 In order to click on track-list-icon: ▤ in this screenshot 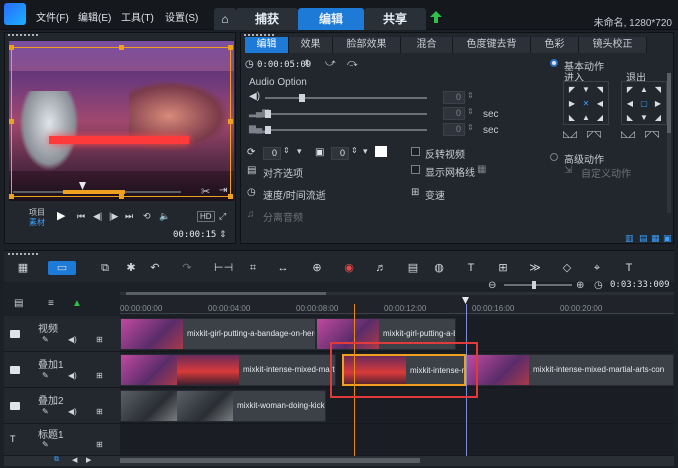, I will do `click(18, 303)`.